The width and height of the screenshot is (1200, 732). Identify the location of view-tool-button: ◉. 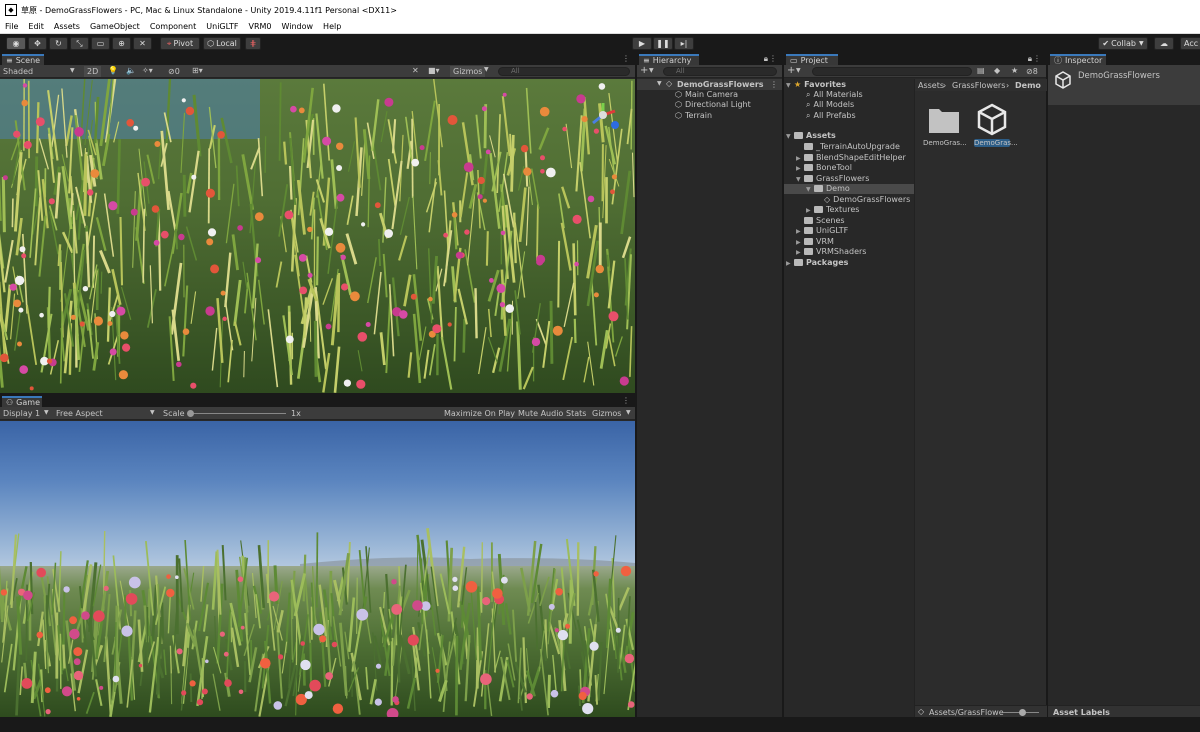
(16, 43).